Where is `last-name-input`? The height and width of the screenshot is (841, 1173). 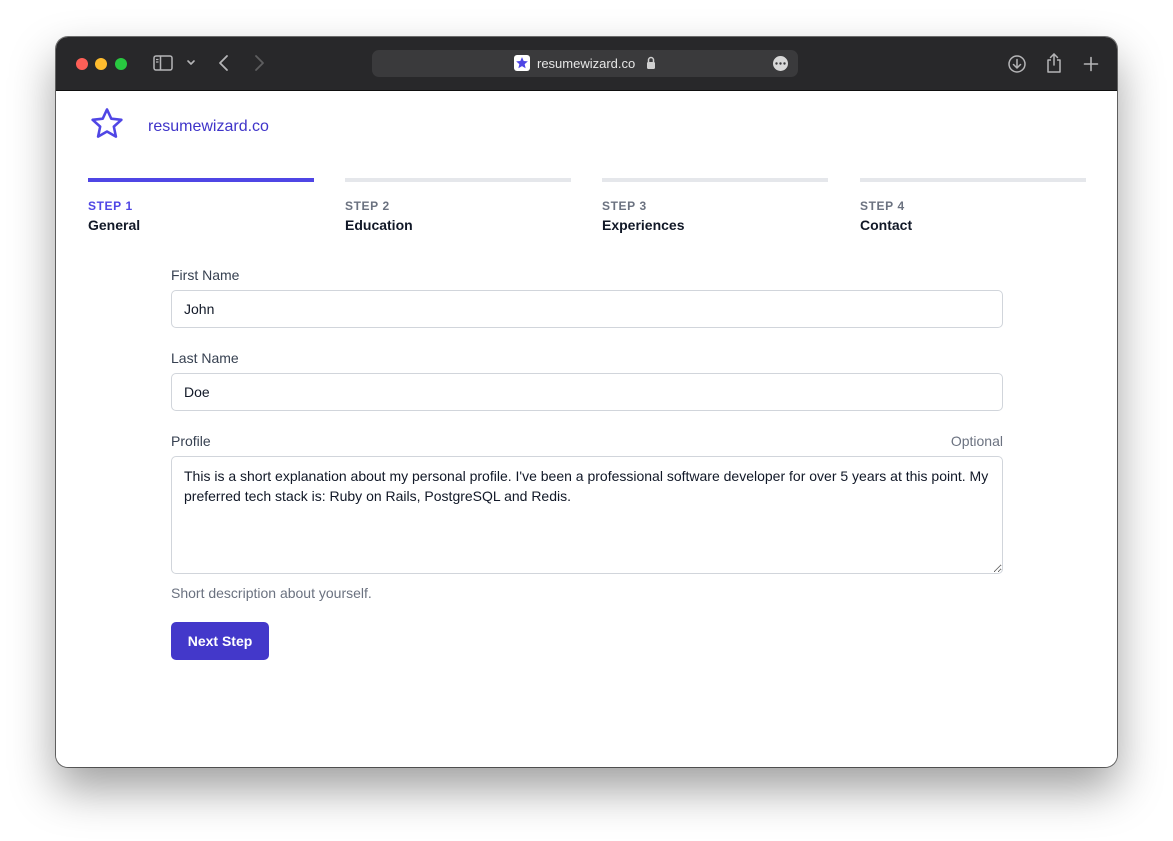
last-name-input is located at coordinates (587, 392).